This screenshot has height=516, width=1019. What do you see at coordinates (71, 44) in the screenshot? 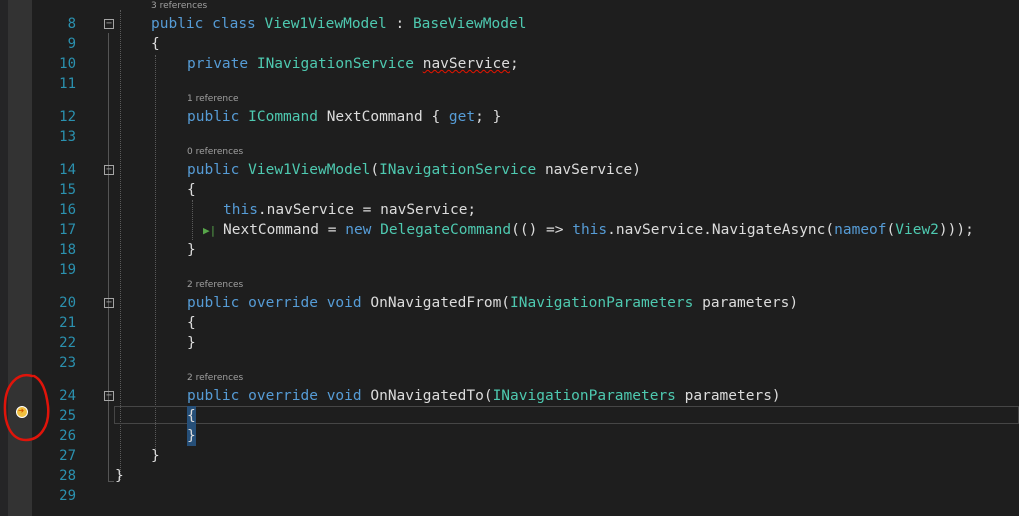
I see `line-number: 9` at bounding box center [71, 44].